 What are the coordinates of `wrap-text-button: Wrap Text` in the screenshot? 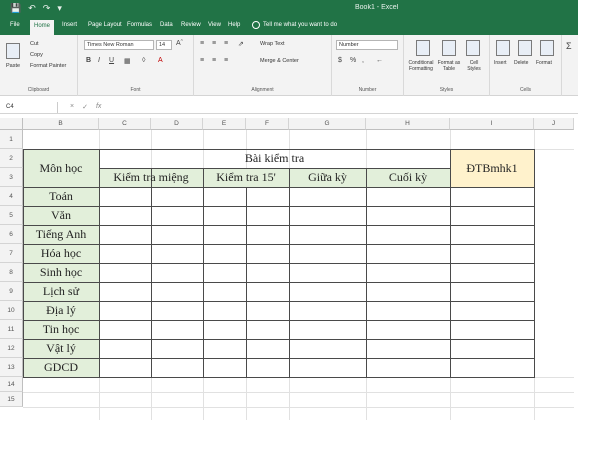 It's located at (272, 44).